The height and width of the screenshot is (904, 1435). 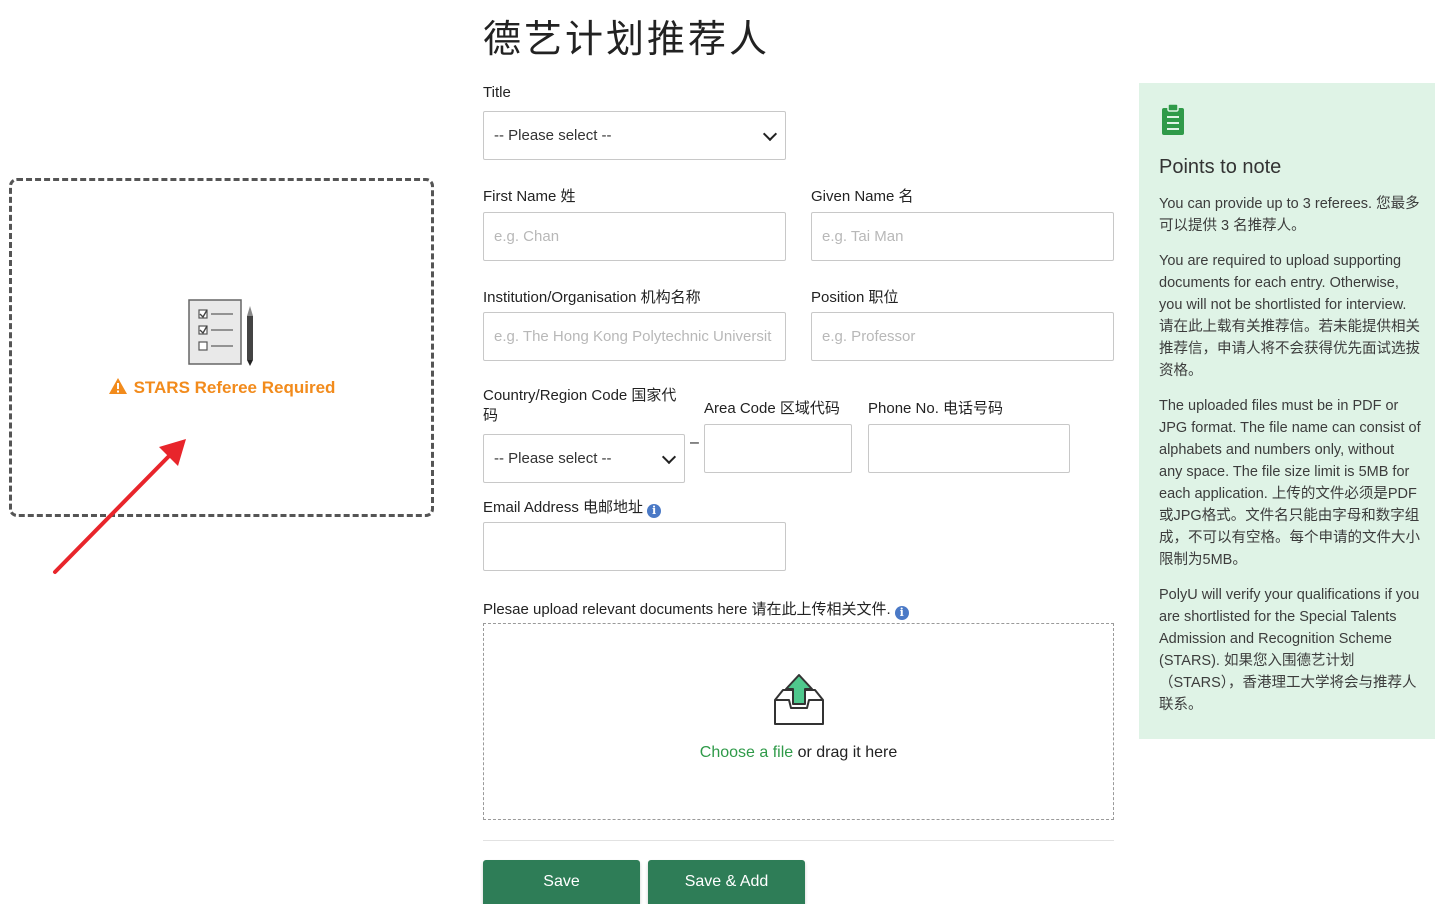 I want to click on institution-field: e.g. The Hong Kong Polytechnic Universit, so click(x=634, y=336).